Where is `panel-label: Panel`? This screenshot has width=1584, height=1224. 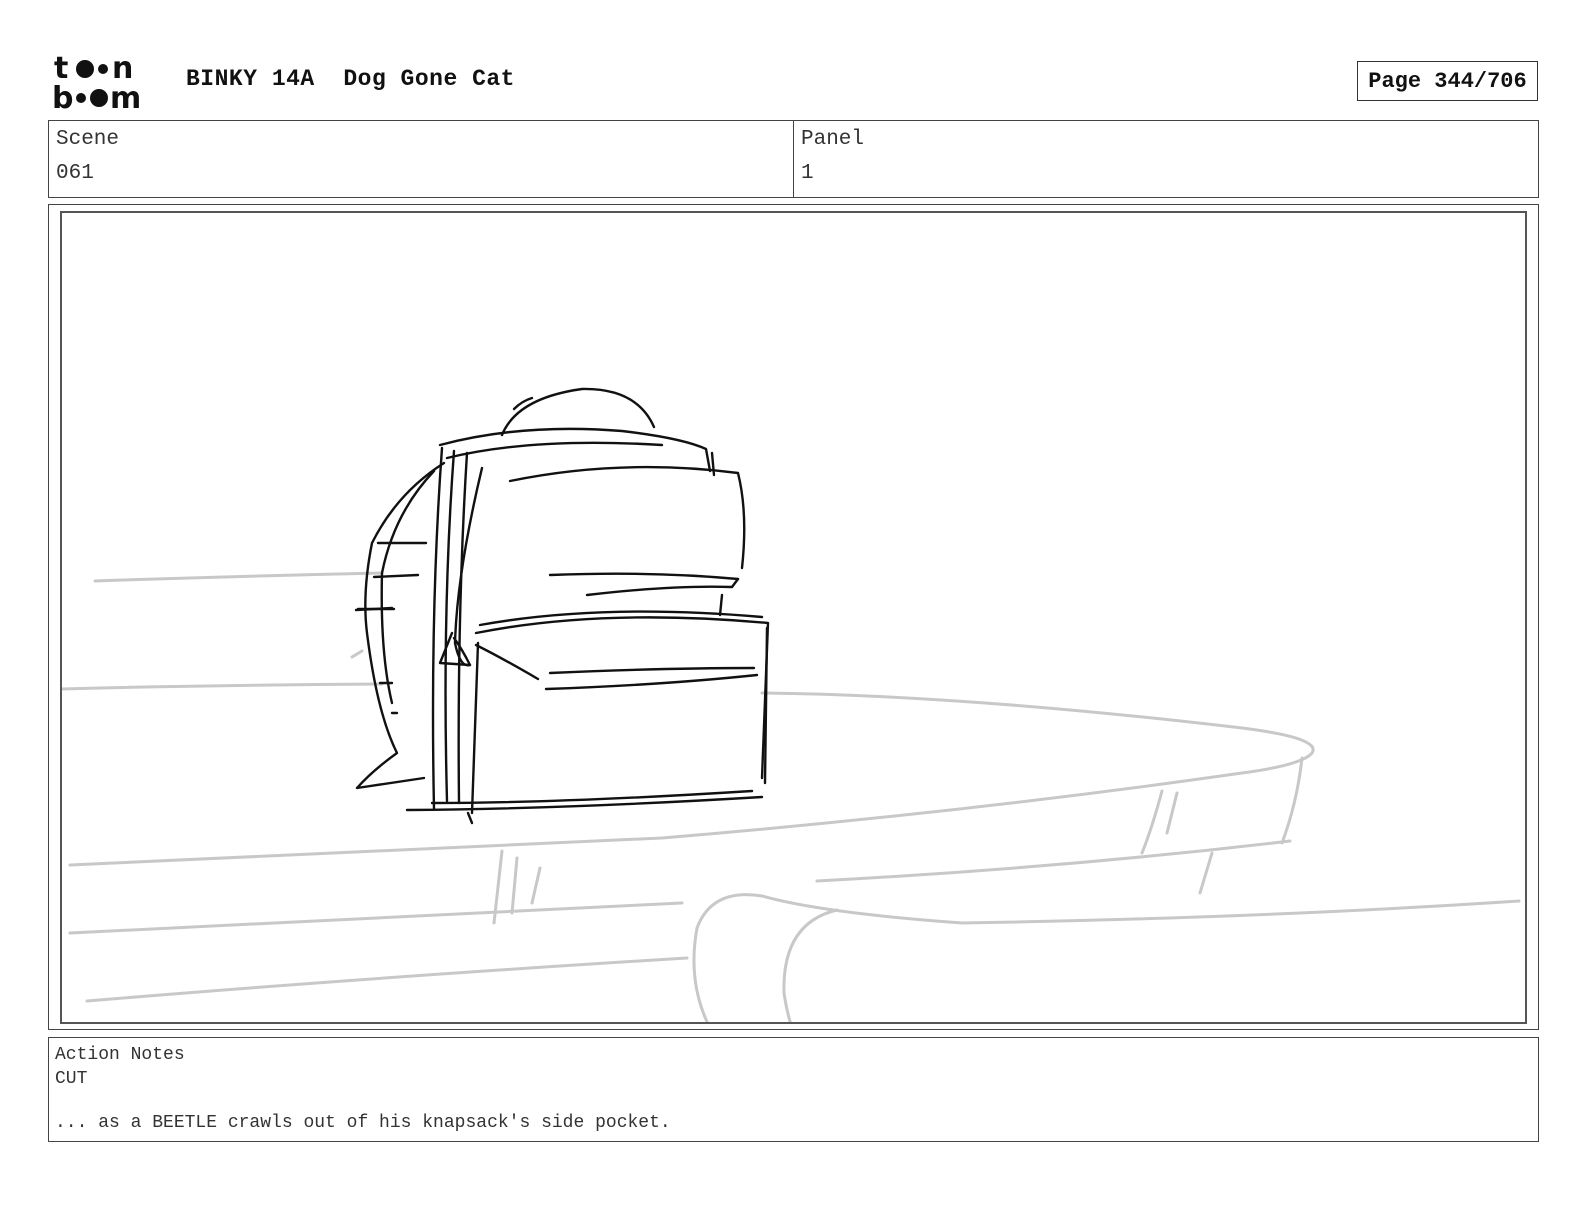 panel-label: Panel is located at coordinates (833, 139).